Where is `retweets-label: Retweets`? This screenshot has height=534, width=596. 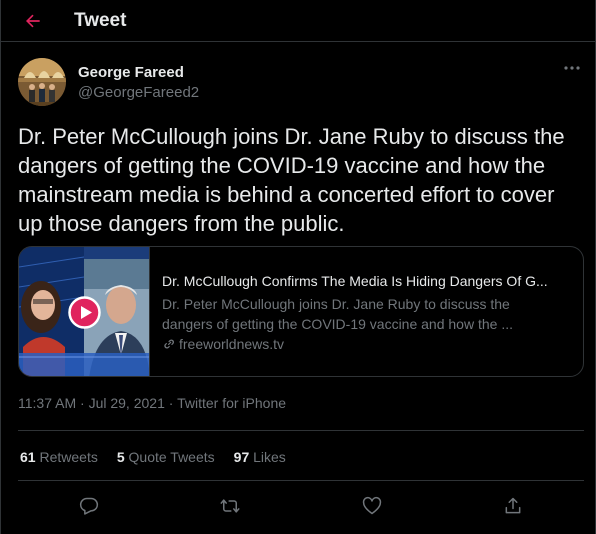
retweets-label: Retweets is located at coordinates (68, 457).